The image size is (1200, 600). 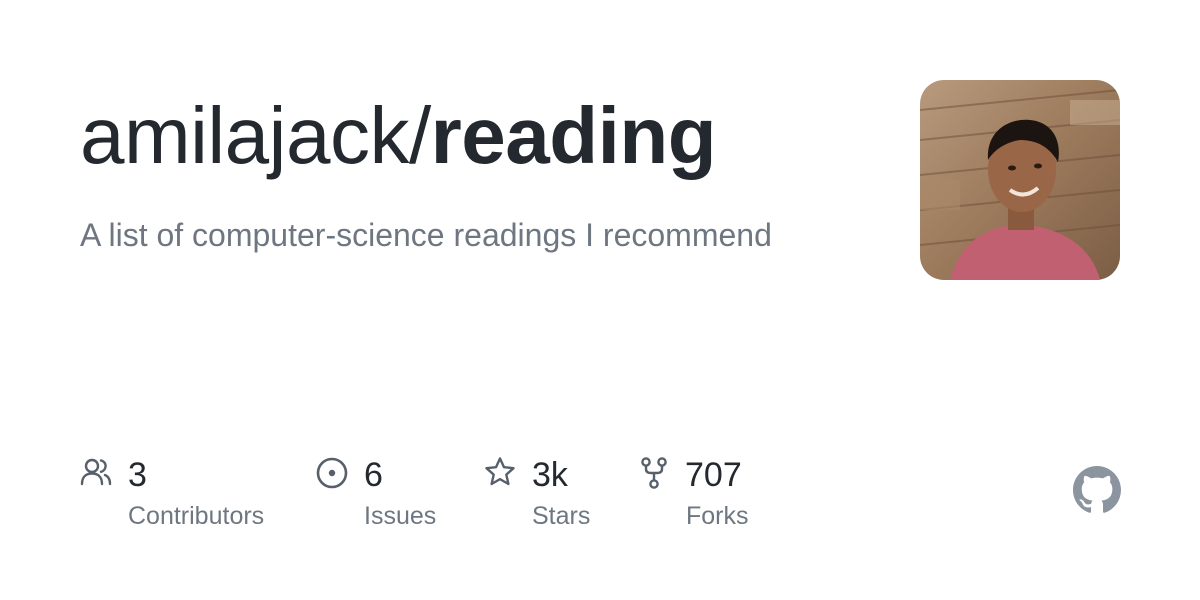 What do you see at coordinates (550, 475) in the screenshot?
I see `stat-value-stars: 3k` at bounding box center [550, 475].